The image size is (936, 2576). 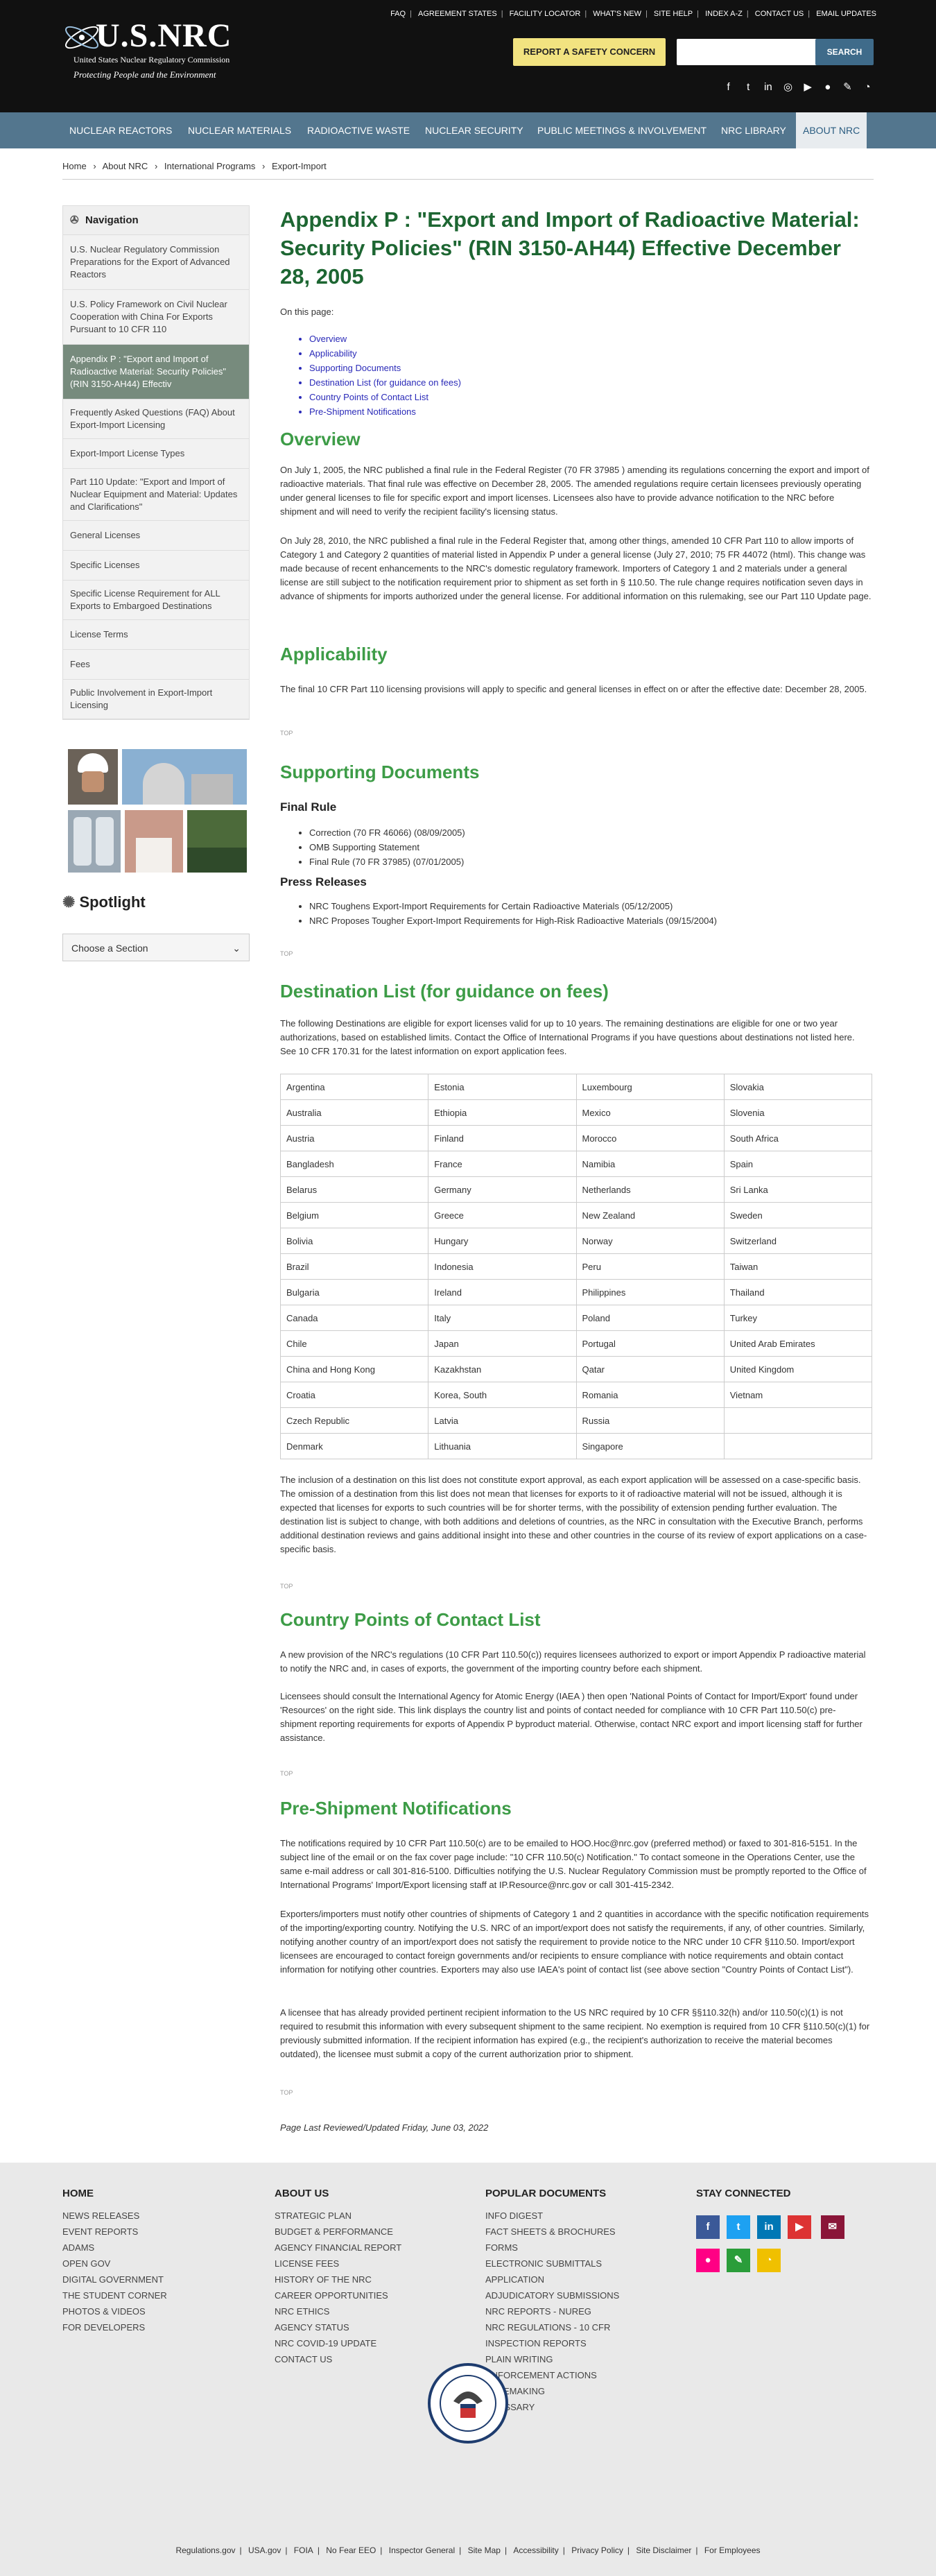 What do you see at coordinates (779, 14) in the screenshot?
I see `utility-link-contact-us: CONTACT US` at bounding box center [779, 14].